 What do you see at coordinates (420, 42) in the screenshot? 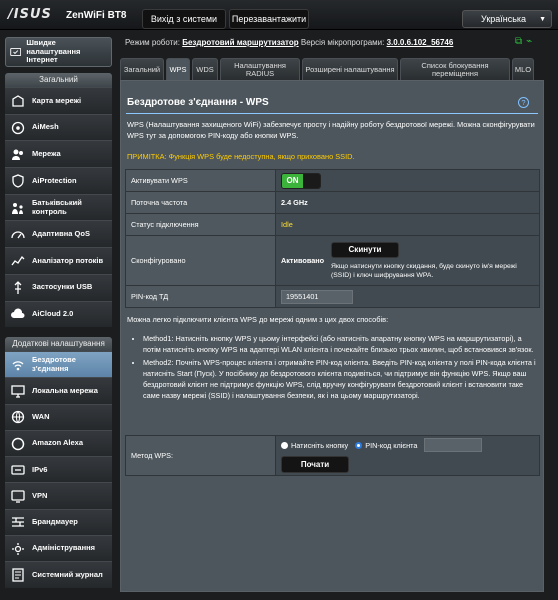
I see `firmware-value: 3.0.0.6.102_56746` at bounding box center [420, 42].